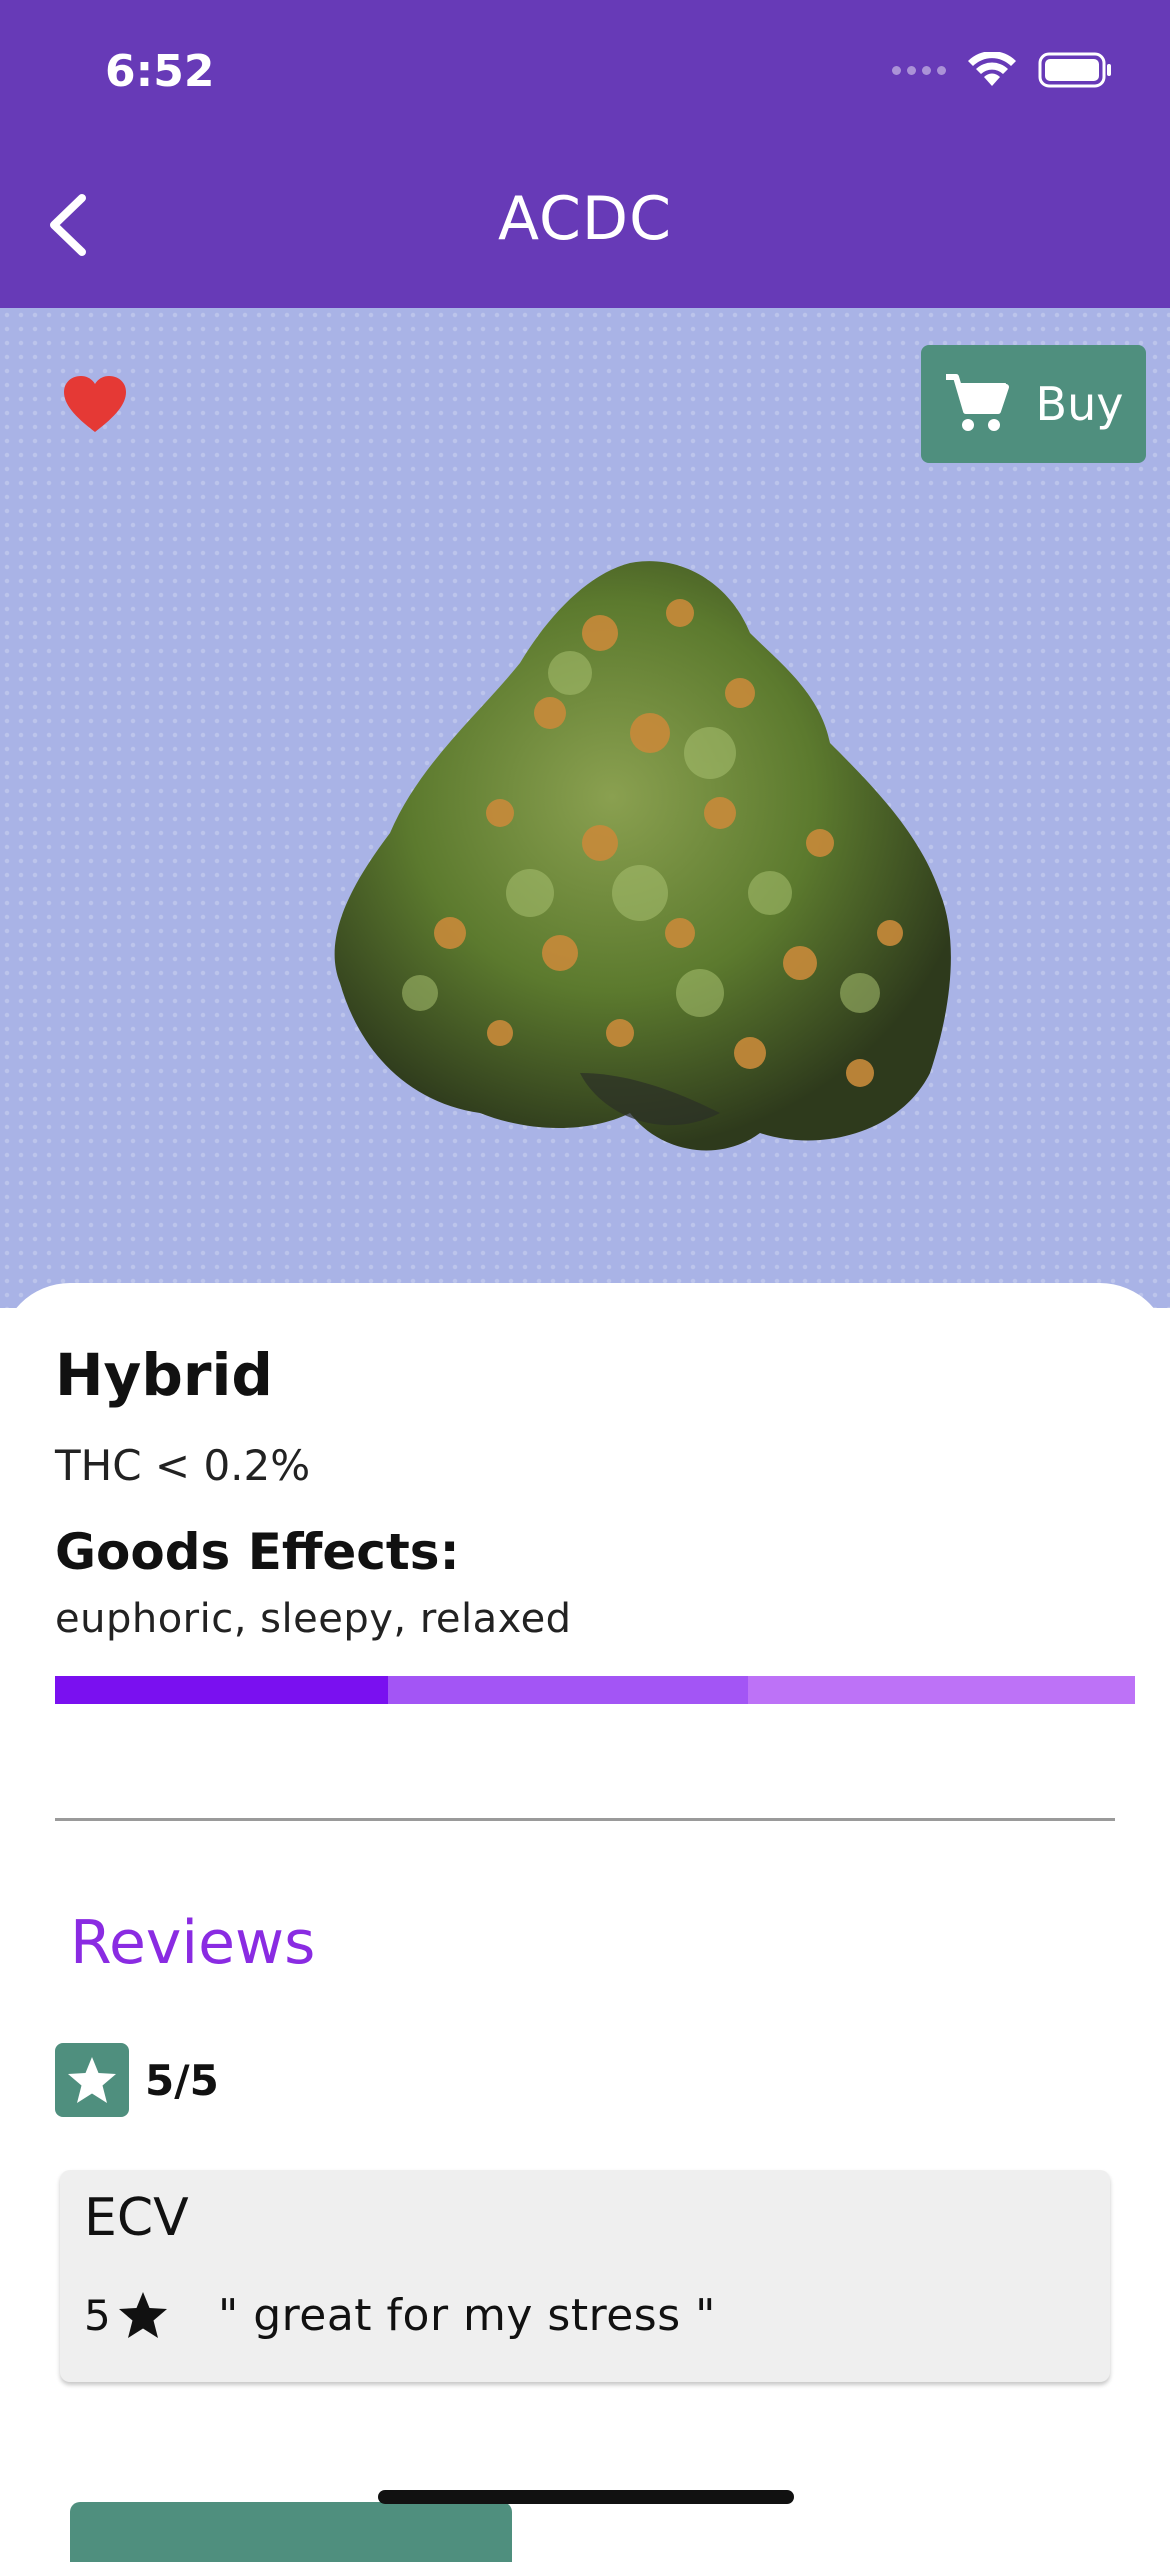 This screenshot has height=2562, width=1170. What do you see at coordinates (136, 2218) in the screenshot?
I see `review-author: ECV` at bounding box center [136, 2218].